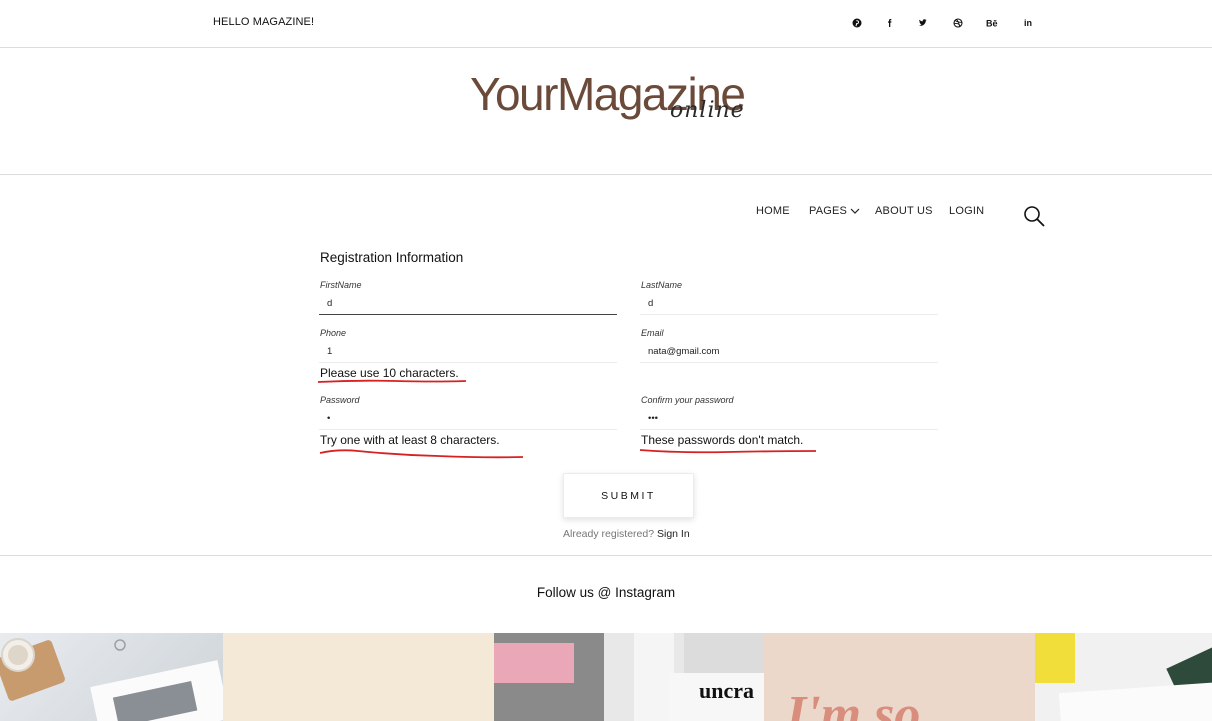 This screenshot has width=1212, height=721. Describe the element at coordinates (890, 23) in the screenshot. I see `facebook-icon` at that location.